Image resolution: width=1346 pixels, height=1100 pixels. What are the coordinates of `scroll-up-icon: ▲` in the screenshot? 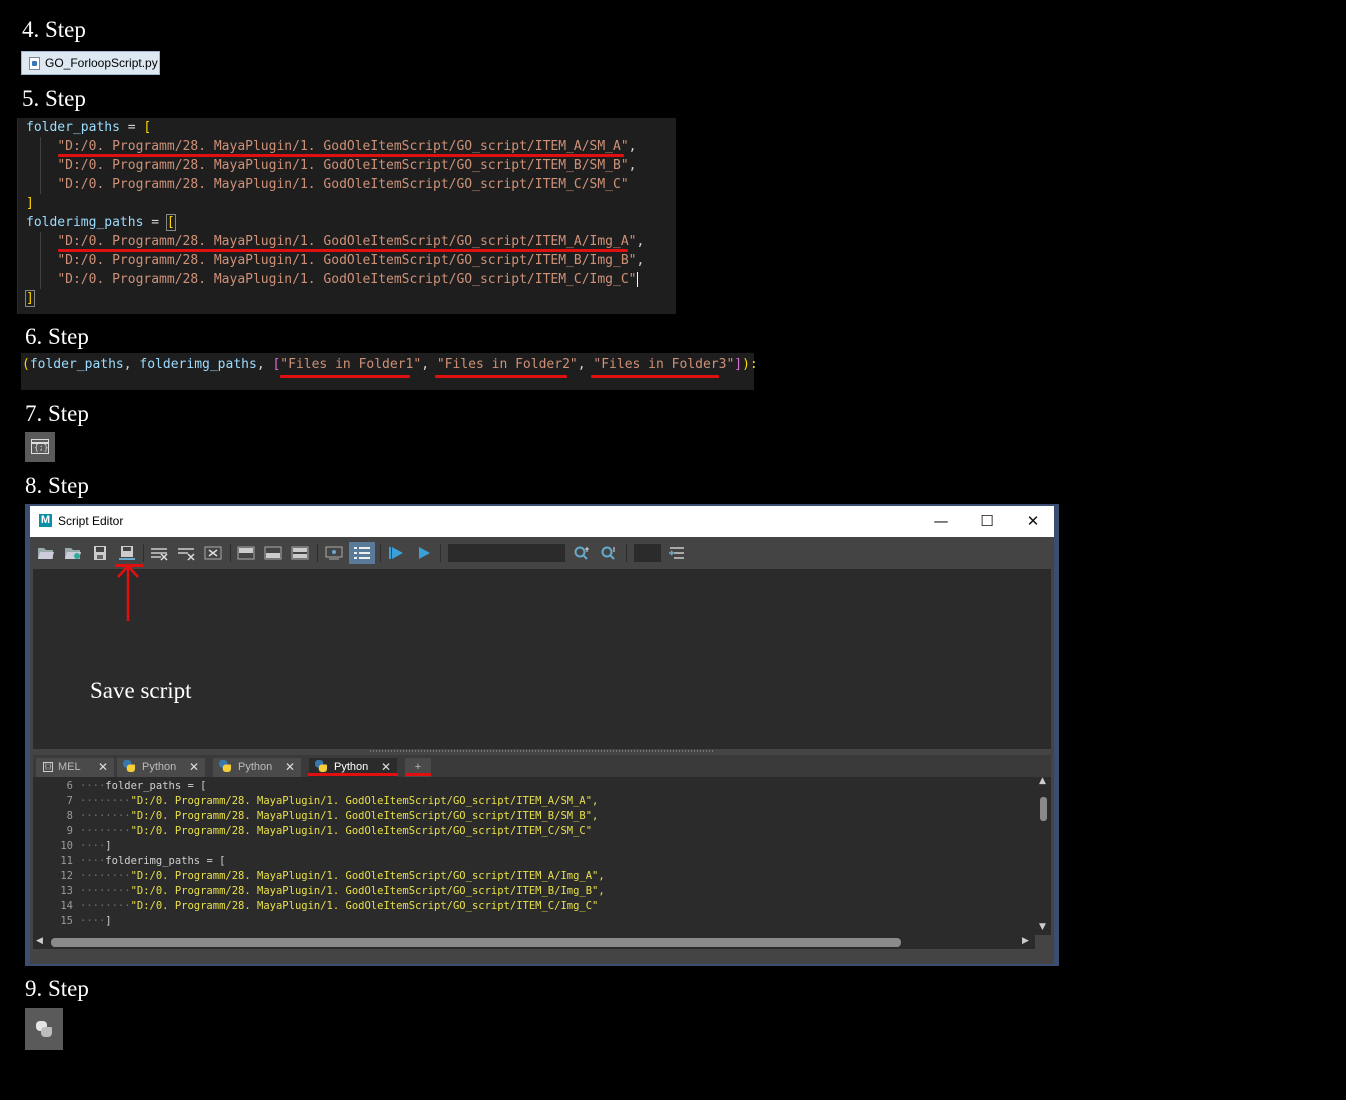 It's located at (1042, 781).